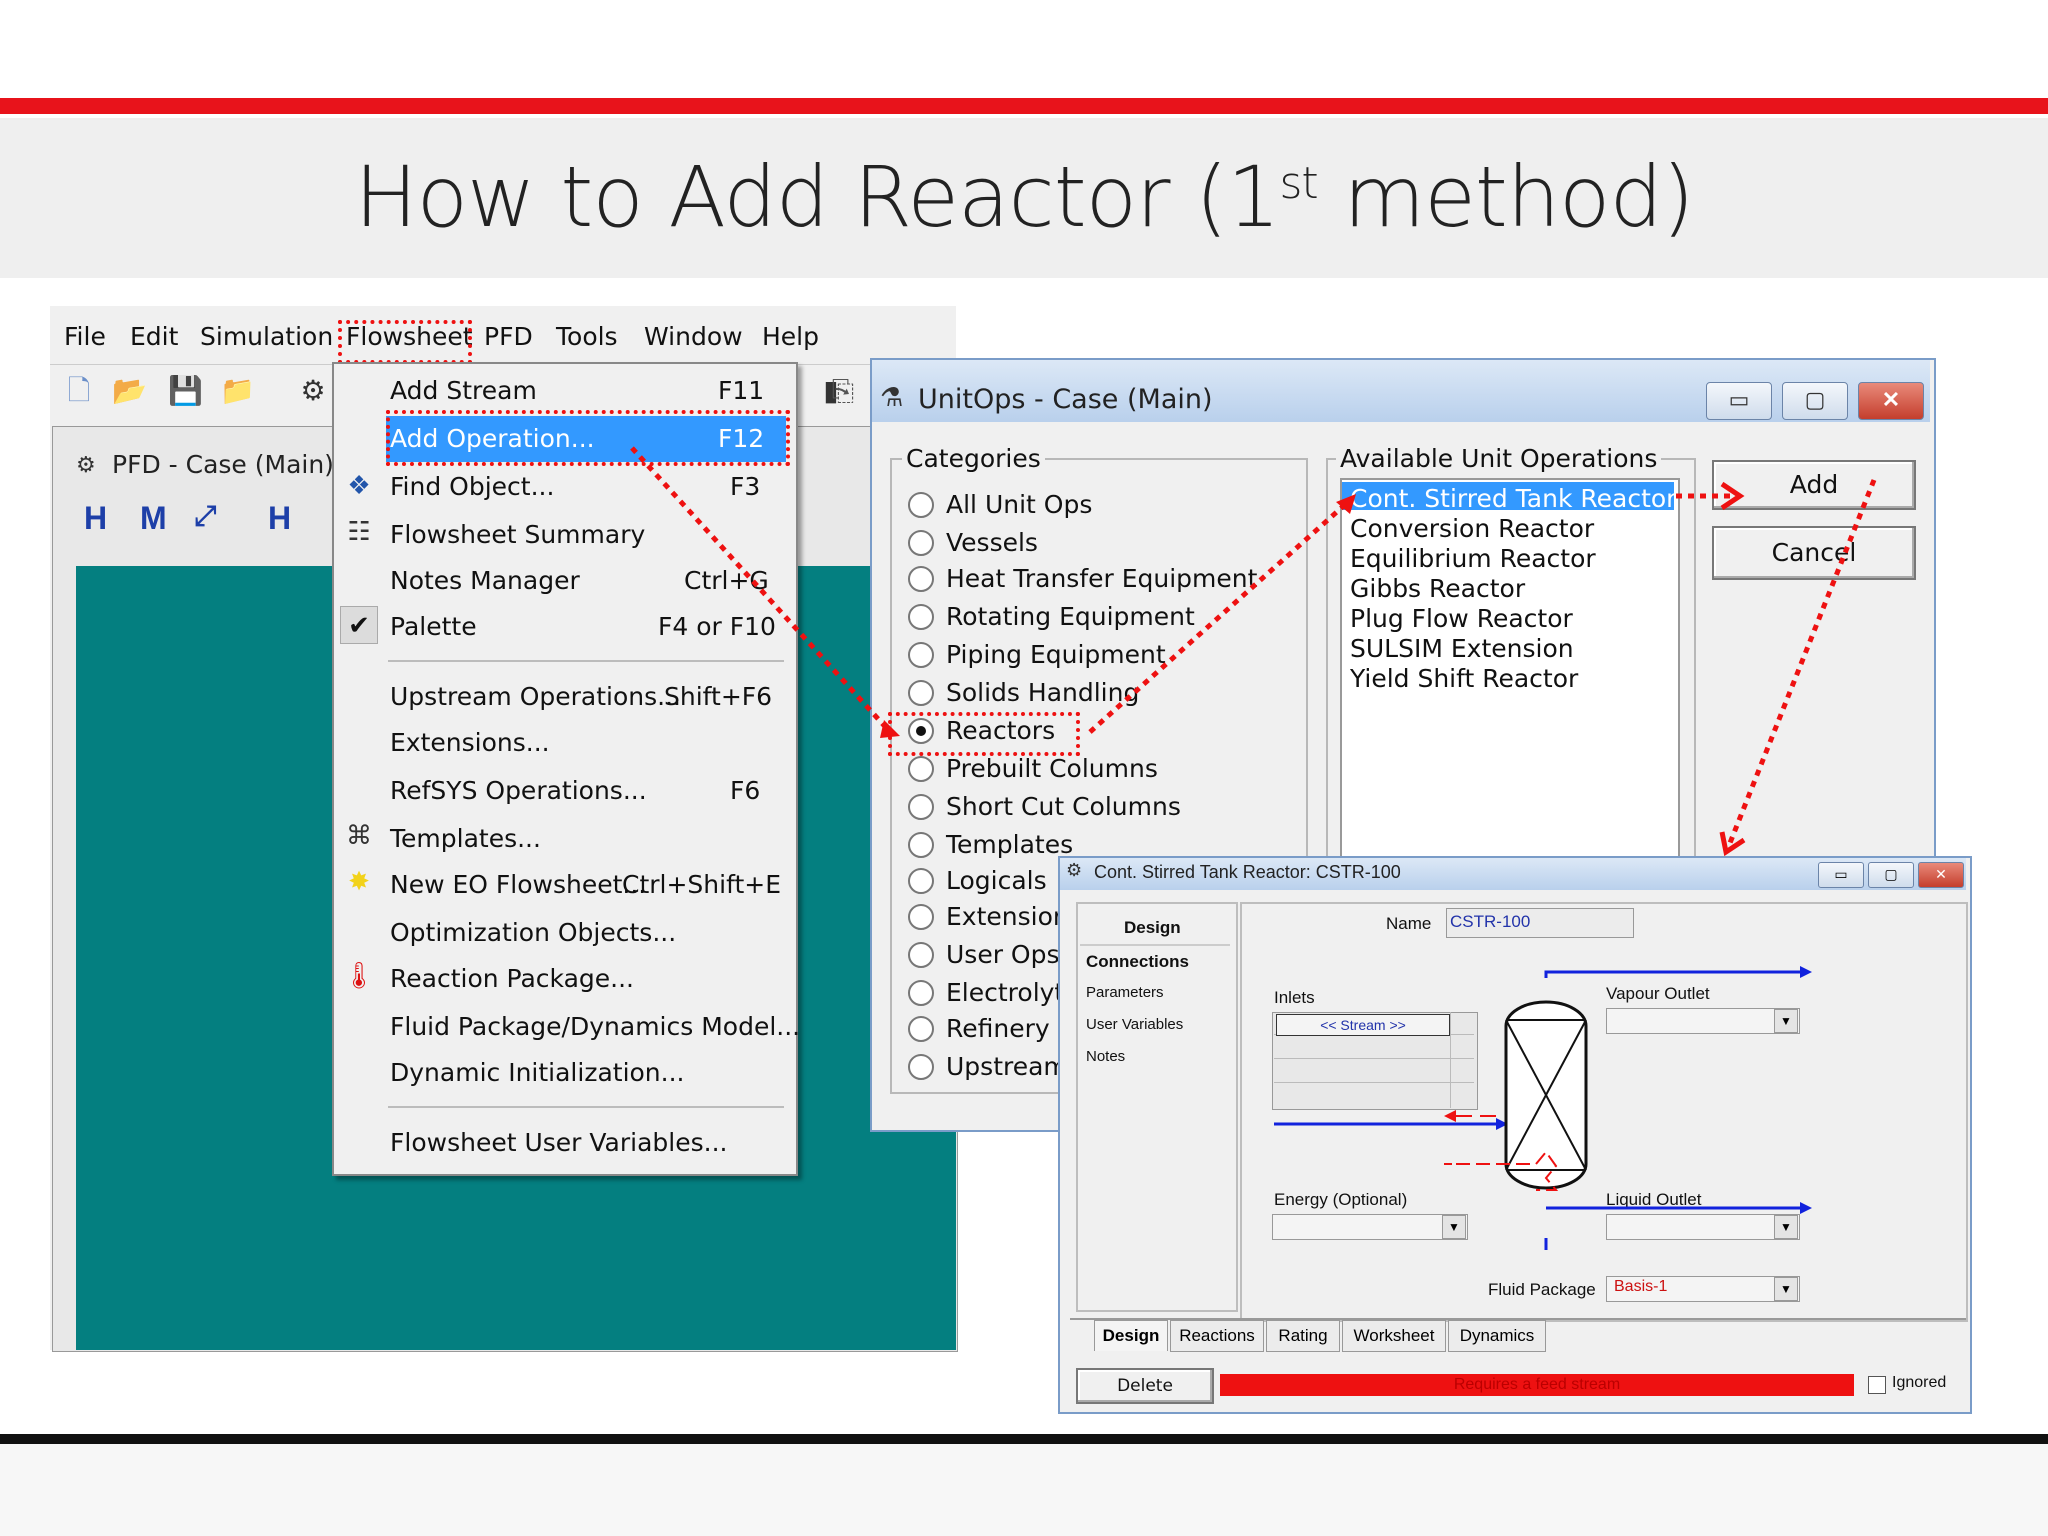  I want to click on arrow-to-cstr-window, so click(1801, 664).